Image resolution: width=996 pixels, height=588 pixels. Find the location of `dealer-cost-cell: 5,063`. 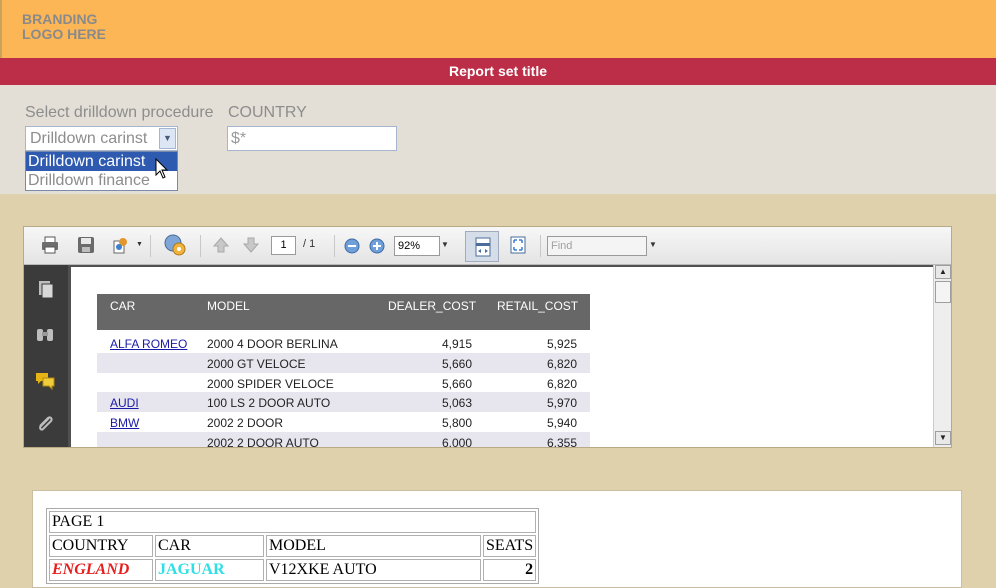

dealer-cost-cell: 5,063 is located at coordinates (456, 403).